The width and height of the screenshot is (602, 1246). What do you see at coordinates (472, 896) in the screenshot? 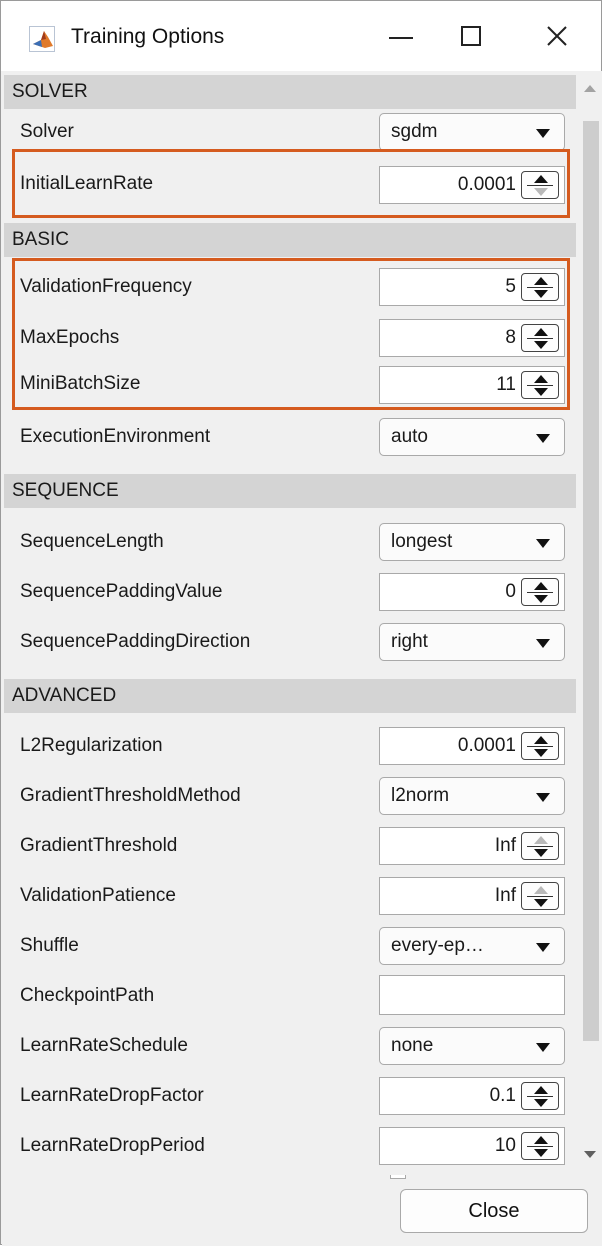
I see `validation-patience-field: Inf` at bounding box center [472, 896].